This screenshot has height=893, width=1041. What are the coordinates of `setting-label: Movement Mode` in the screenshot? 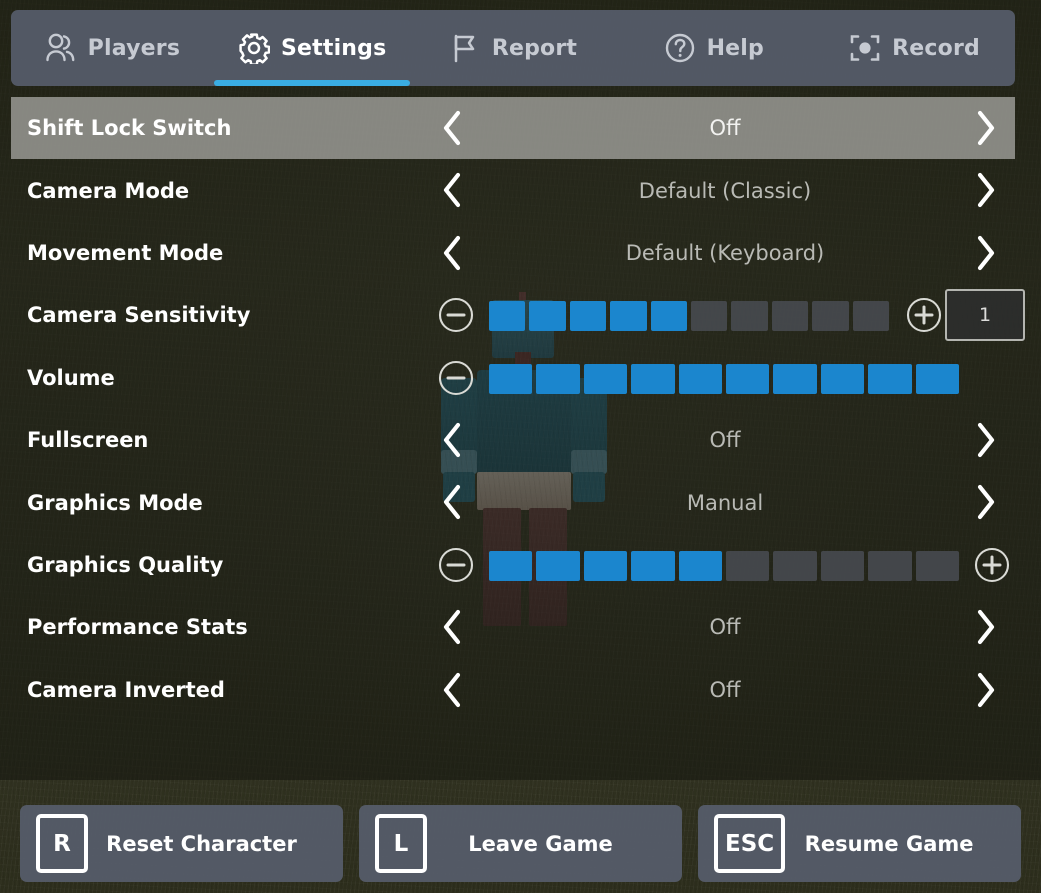 It's located at (125, 252).